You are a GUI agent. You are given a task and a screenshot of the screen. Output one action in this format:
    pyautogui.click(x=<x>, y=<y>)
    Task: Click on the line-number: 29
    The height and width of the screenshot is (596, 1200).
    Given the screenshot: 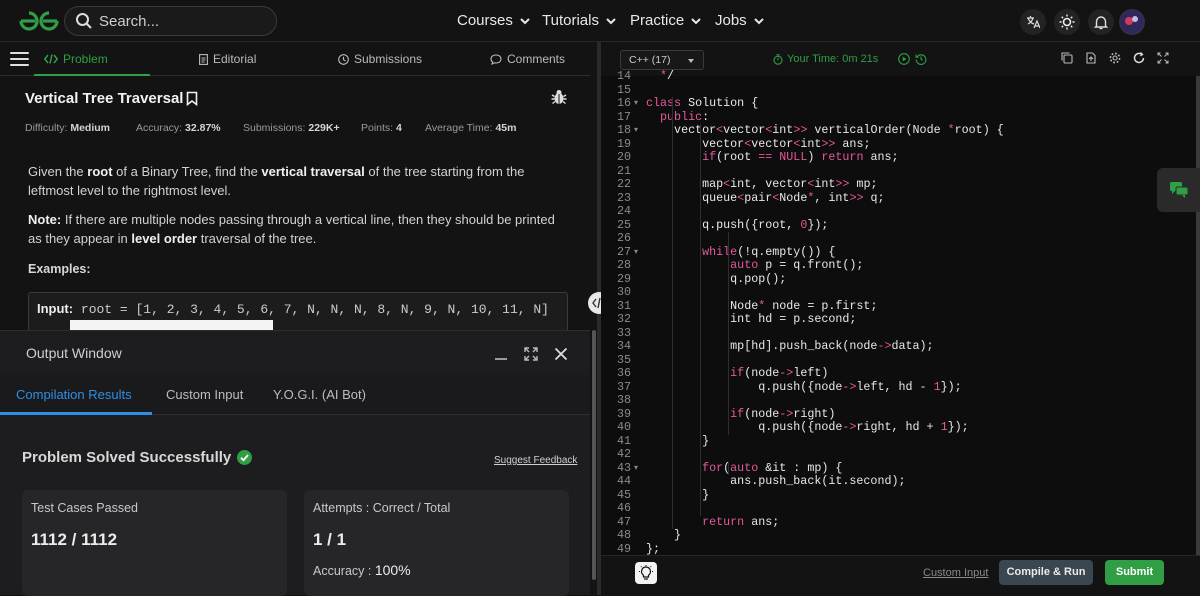 What is the action you would take?
    pyautogui.click(x=623, y=278)
    